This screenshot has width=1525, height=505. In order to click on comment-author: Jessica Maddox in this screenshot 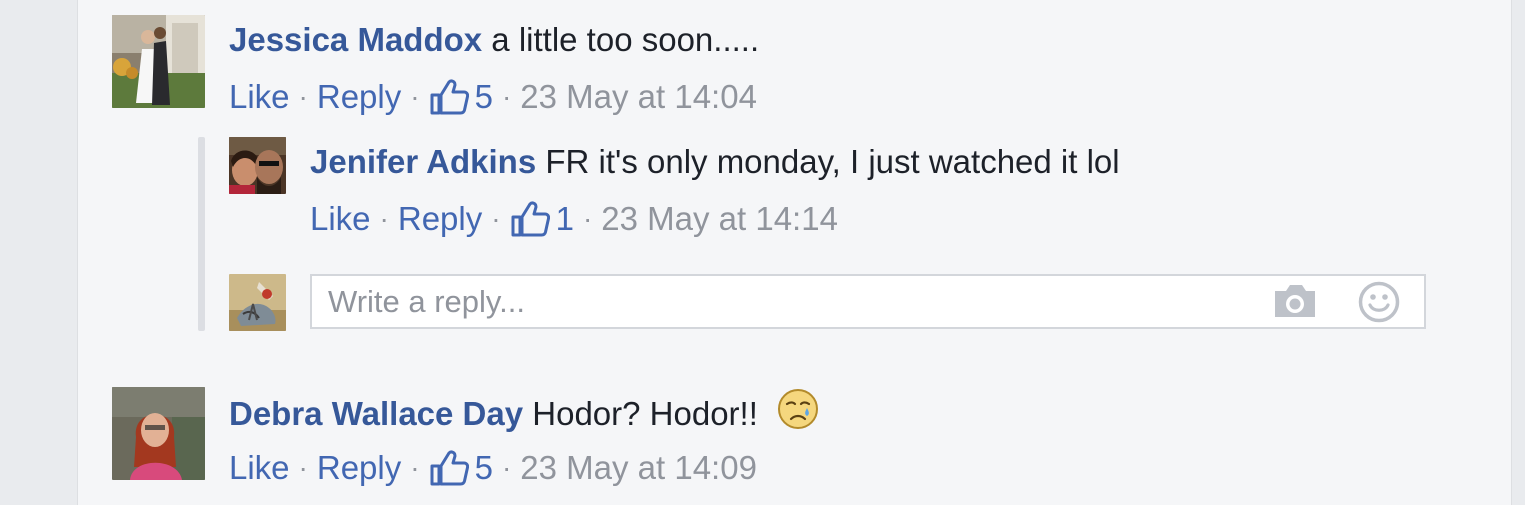, I will do `click(355, 39)`.